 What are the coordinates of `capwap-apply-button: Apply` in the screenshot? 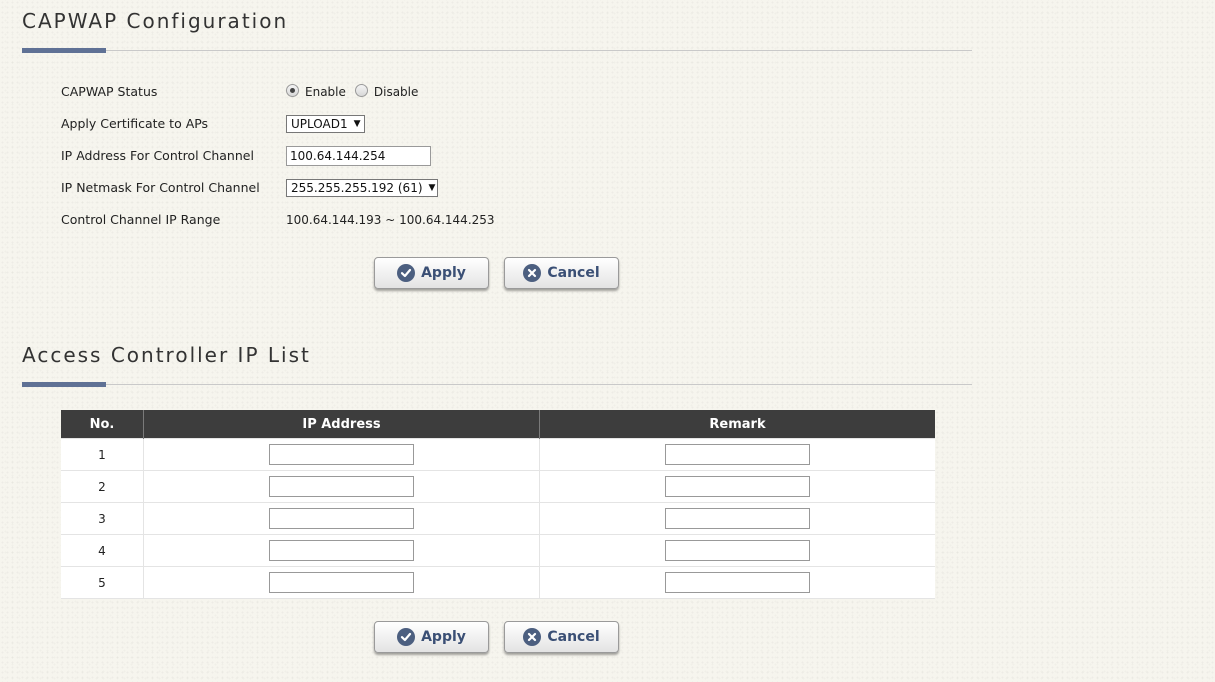 It's located at (431, 273).